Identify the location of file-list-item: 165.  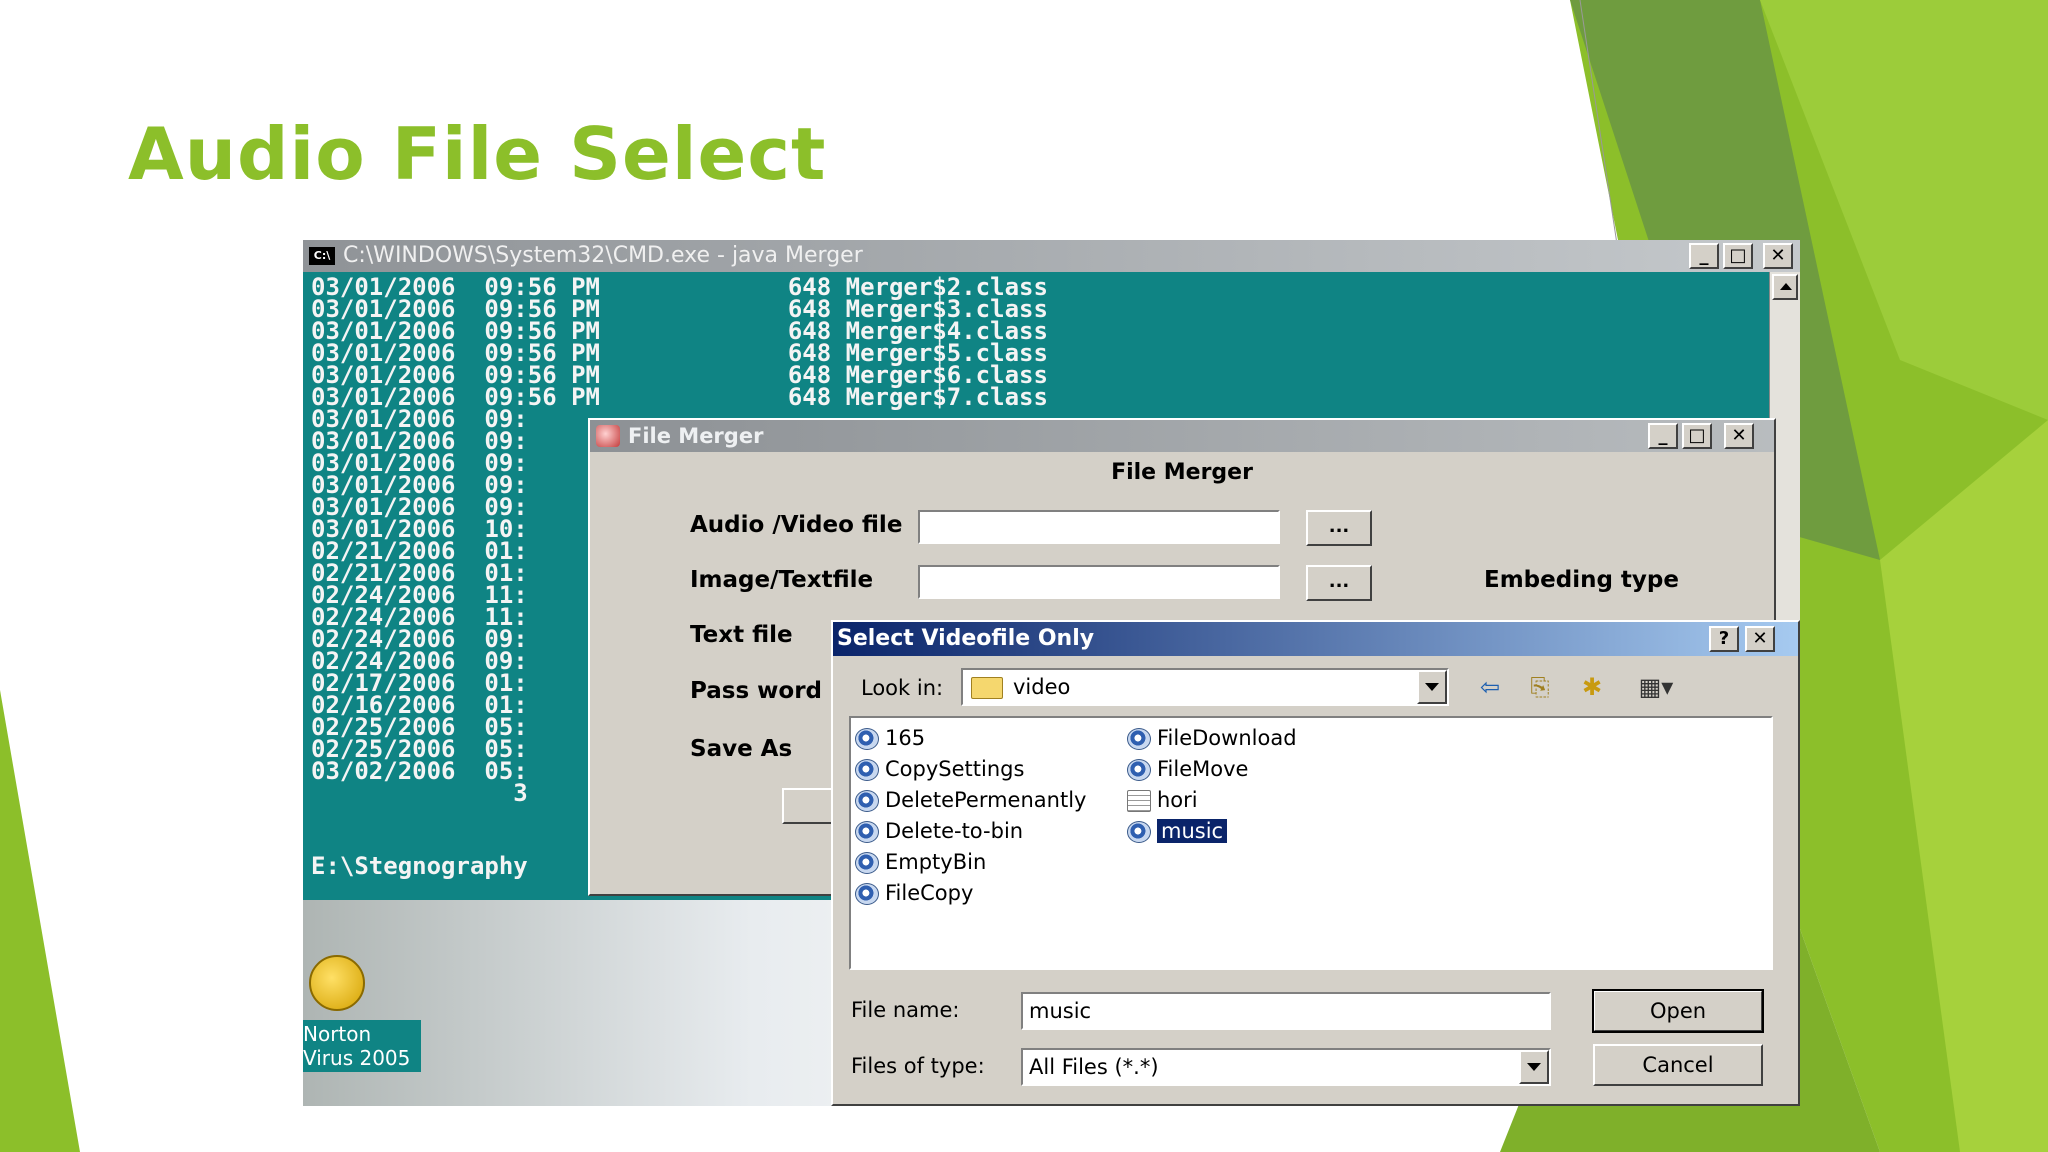
(890, 738).